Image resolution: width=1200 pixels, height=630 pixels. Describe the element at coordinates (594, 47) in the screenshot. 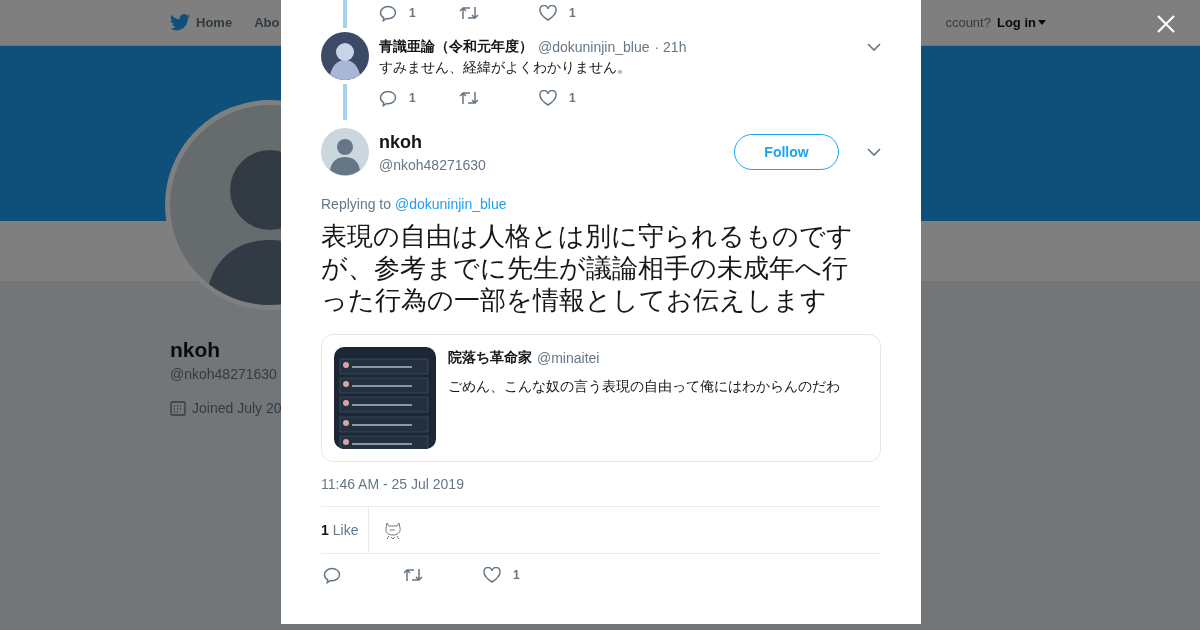

I see `author-handle: @dokuninjin_blue` at that location.